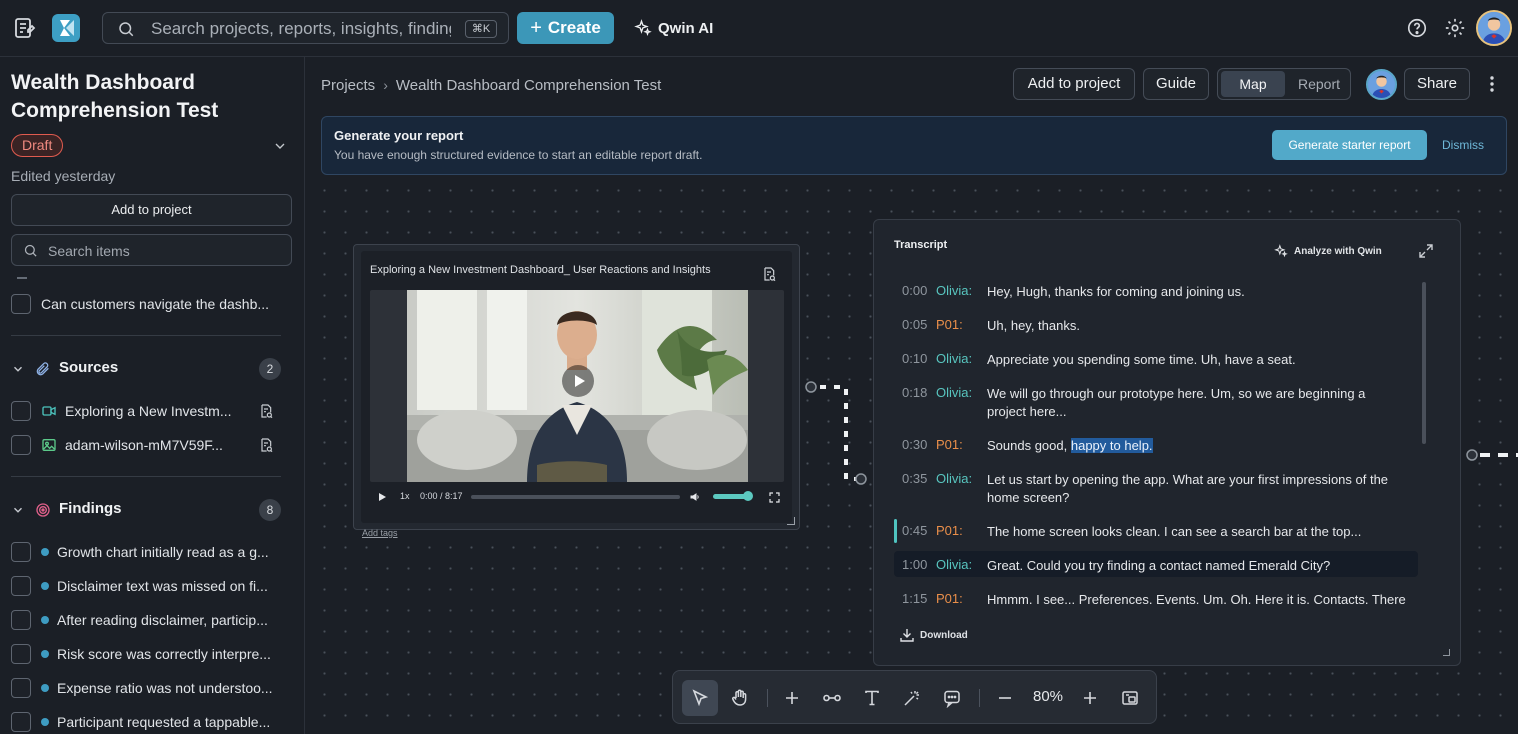 This screenshot has height=734, width=1518. What do you see at coordinates (952, 698) in the screenshot?
I see `comment-tool` at bounding box center [952, 698].